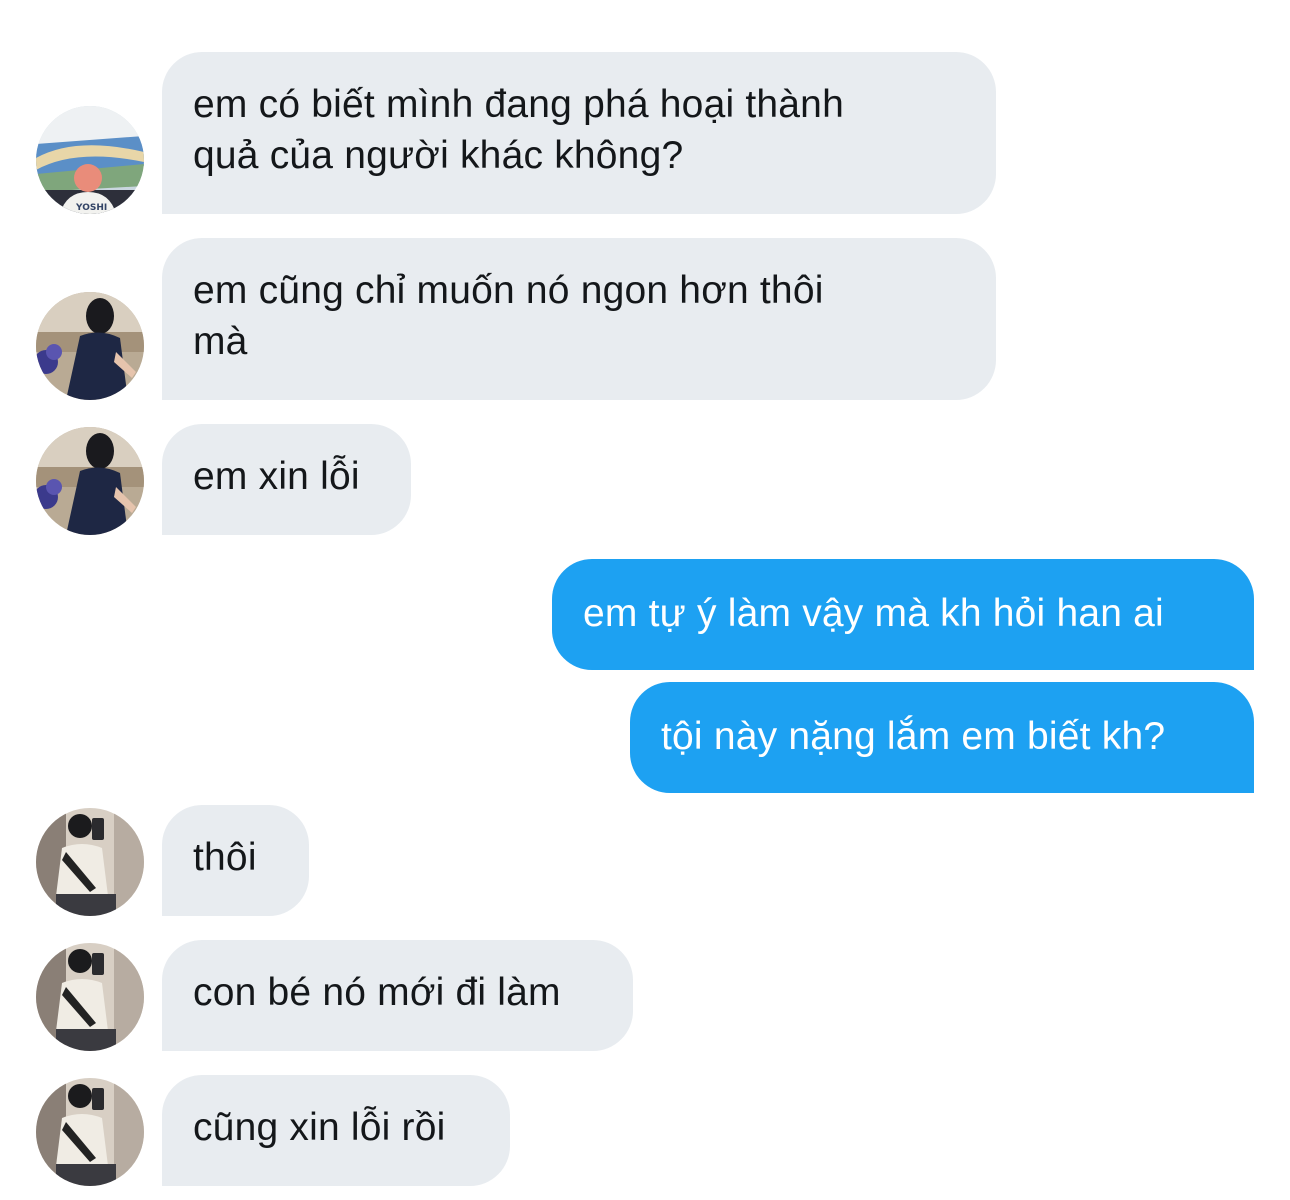  What do you see at coordinates (91, 208) in the screenshot?
I see `svg-text: YOSHI` at bounding box center [91, 208].